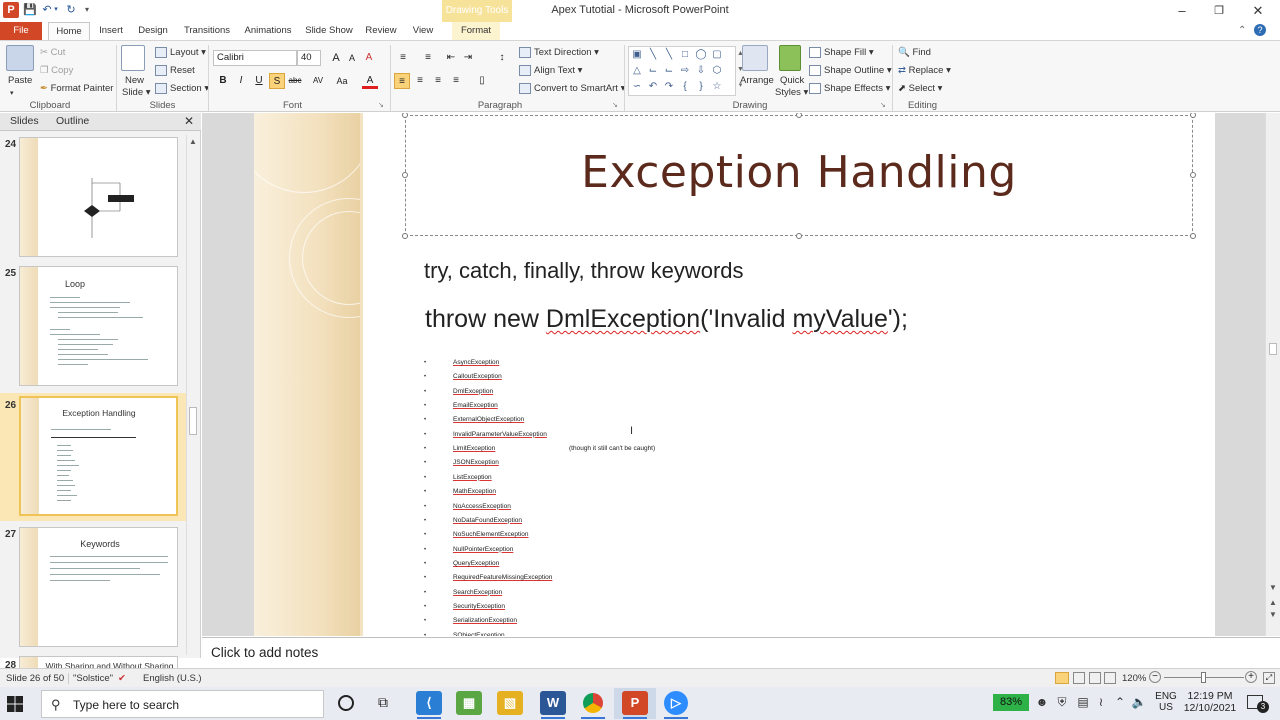 The image size is (1280, 720). What do you see at coordinates (637, 87) in the screenshot?
I see `curve-shape-icon: ∽` at bounding box center [637, 87].